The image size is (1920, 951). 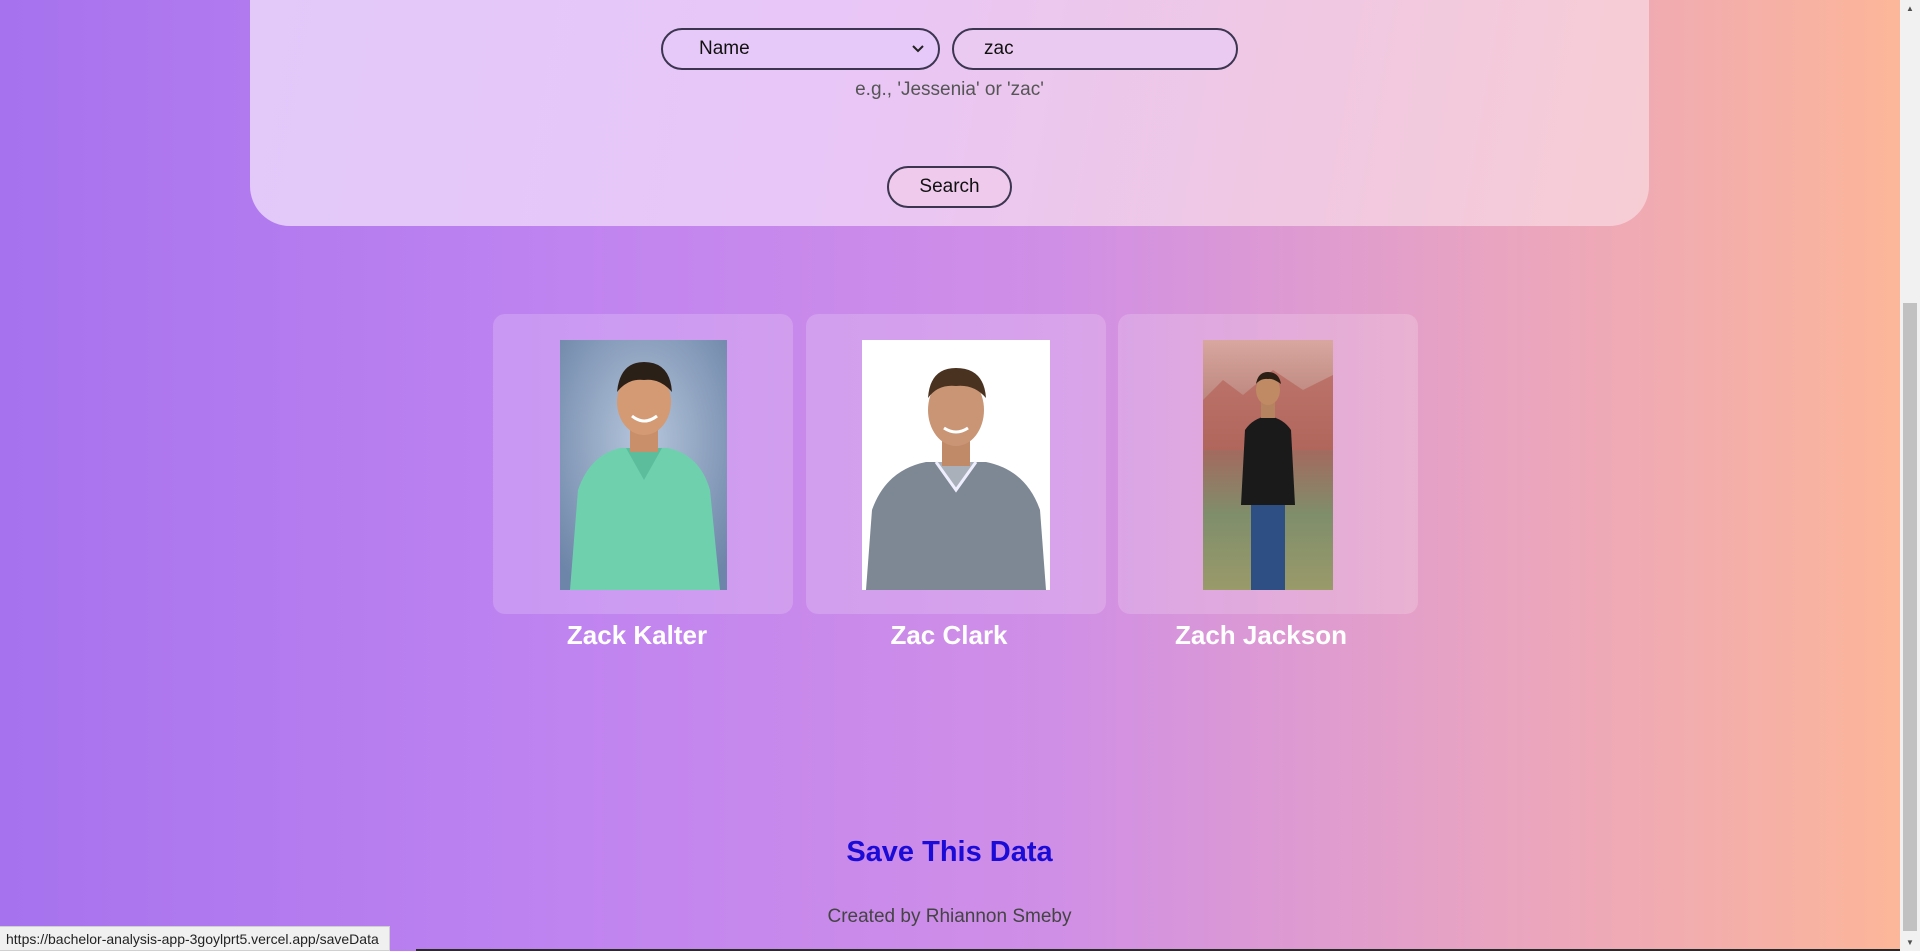 What do you see at coordinates (949, 187) in the screenshot?
I see `search-button: Search` at bounding box center [949, 187].